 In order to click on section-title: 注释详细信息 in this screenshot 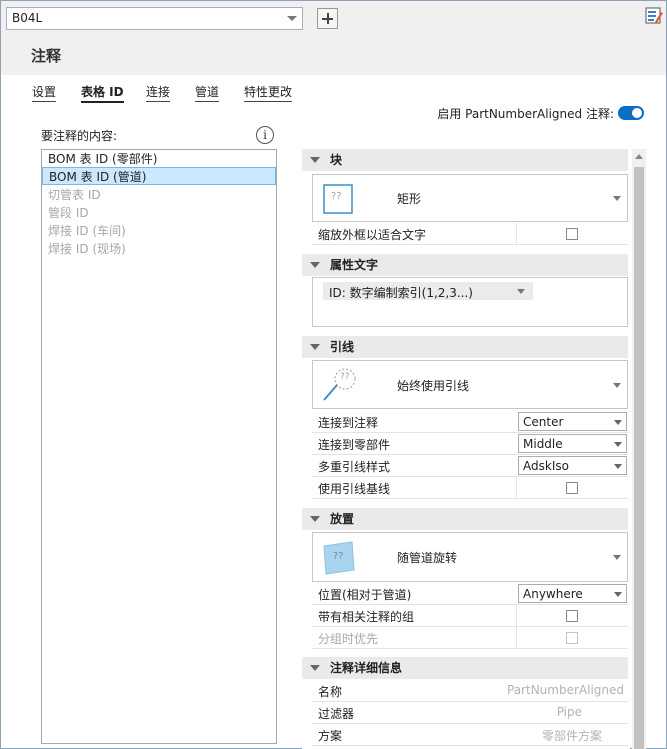, I will do `click(366, 668)`.